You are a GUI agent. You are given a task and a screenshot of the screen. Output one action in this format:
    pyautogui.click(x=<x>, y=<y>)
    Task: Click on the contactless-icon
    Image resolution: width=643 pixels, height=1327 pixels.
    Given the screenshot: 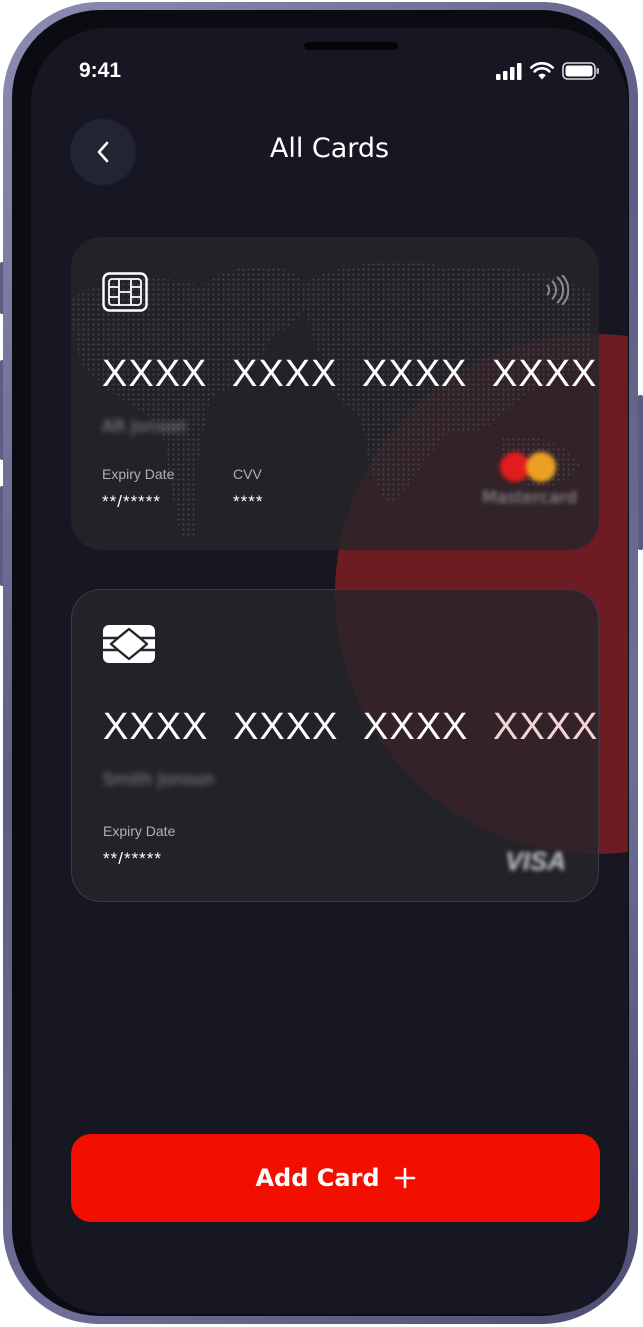 What is the action you would take?
    pyautogui.click(x=557, y=290)
    